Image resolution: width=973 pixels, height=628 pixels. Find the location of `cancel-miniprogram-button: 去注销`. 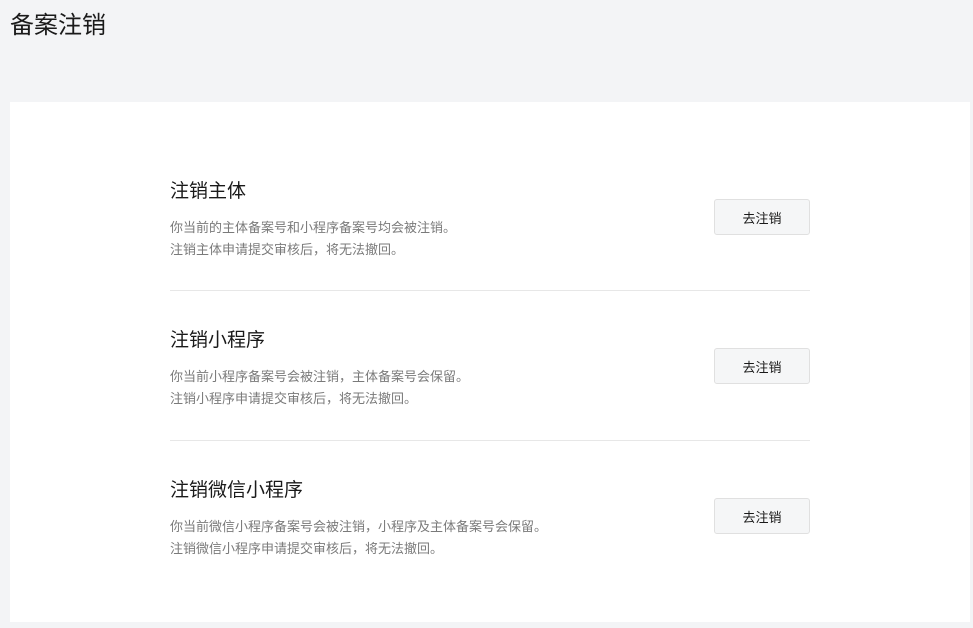

cancel-miniprogram-button: 去注销 is located at coordinates (762, 366).